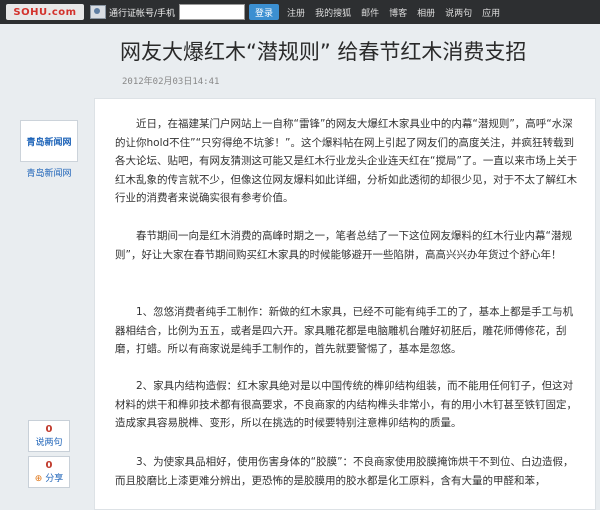 This screenshot has width=600, height=510. Describe the element at coordinates (49, 465) in the screenshot. I see `share-count: 0` at that location.